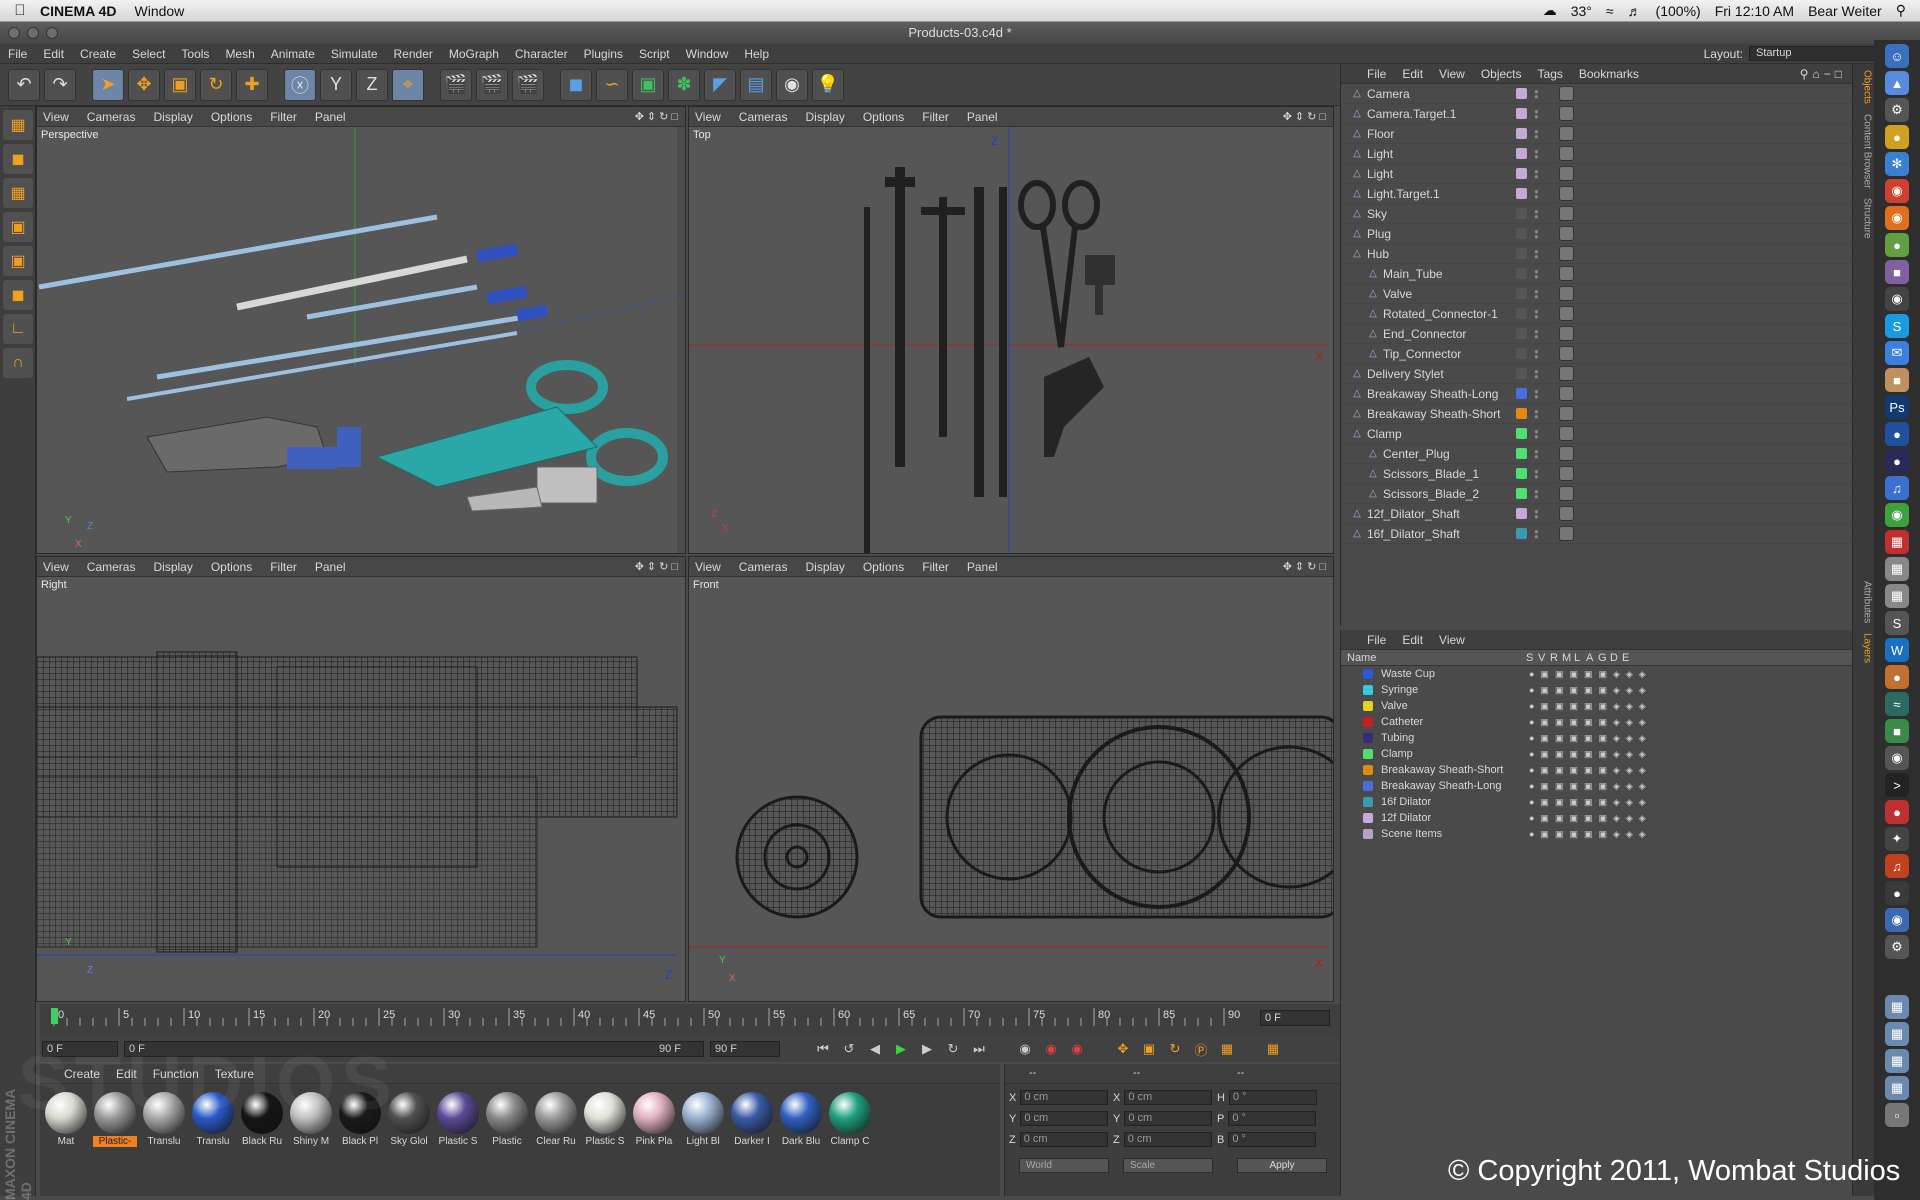 This screenshot has width=1920, height=1200. I want to click on layer-row: 16f Dilator ●▣▣▣▣▣◈◈◈, so click(1596, 802).